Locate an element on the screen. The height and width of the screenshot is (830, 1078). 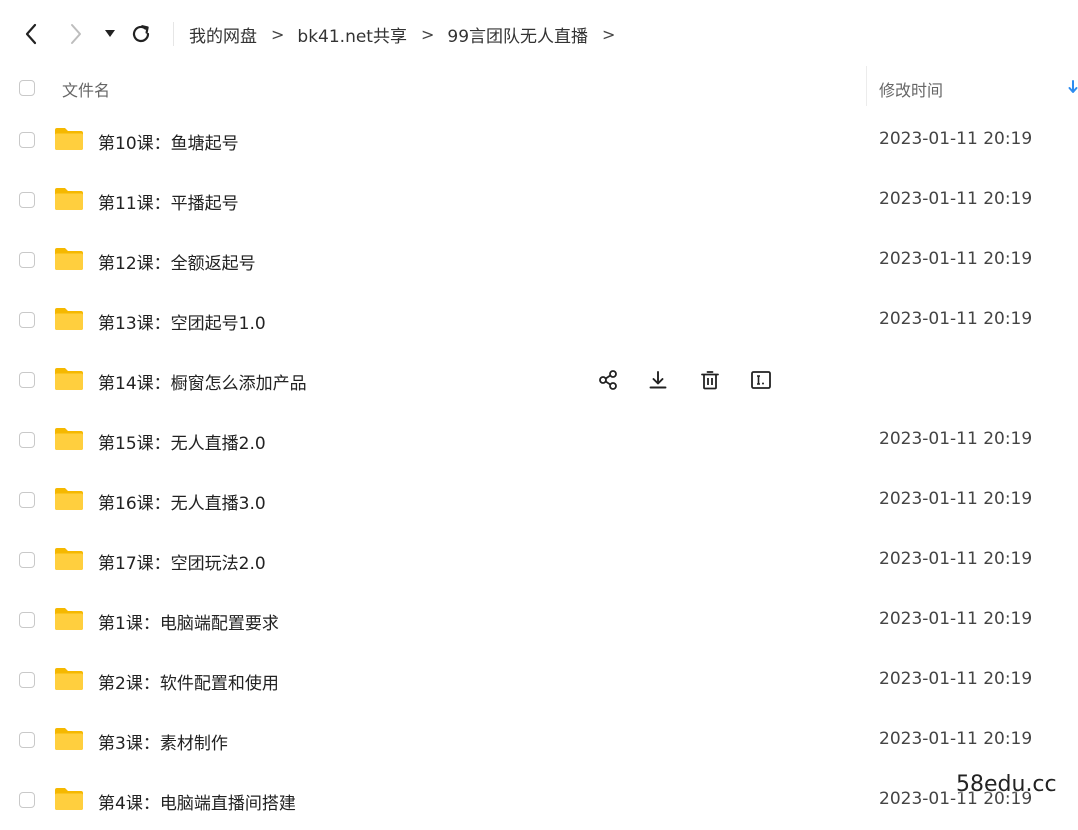
rename-button is located at coordinates (761, 380).